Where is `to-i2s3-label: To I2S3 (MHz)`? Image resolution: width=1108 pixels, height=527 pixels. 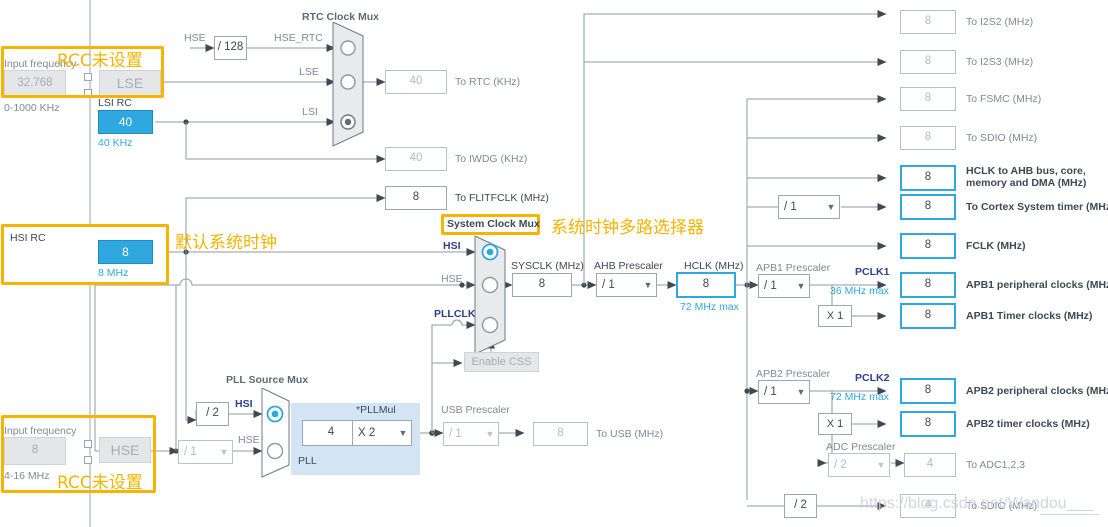
to-i2s3-label: To I2S3 (MHz) is located at coordinates (1000, 62).